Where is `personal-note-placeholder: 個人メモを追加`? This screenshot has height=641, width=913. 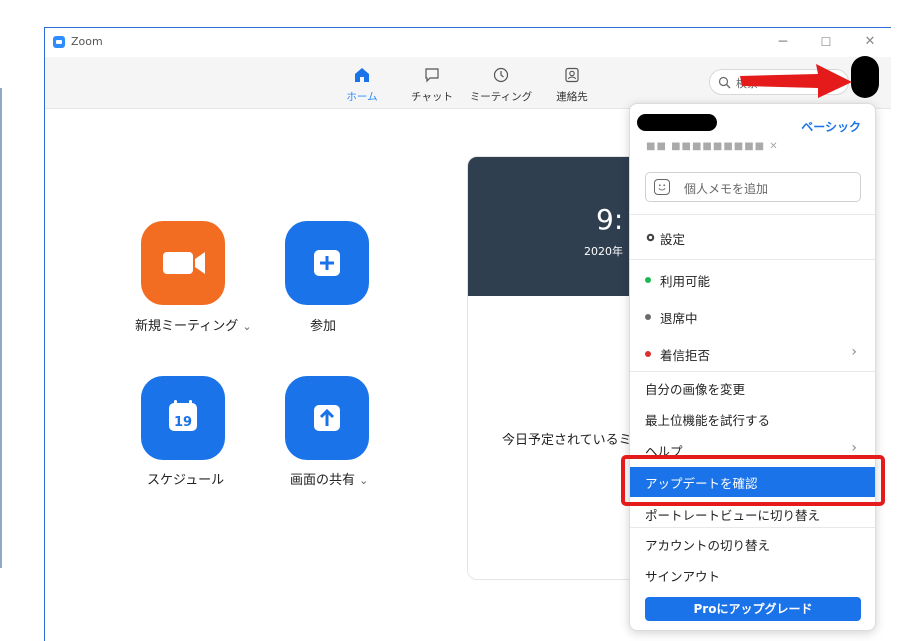
personal-note-placeholder: 個人メモを追加 is located at coordinates (726, 189).